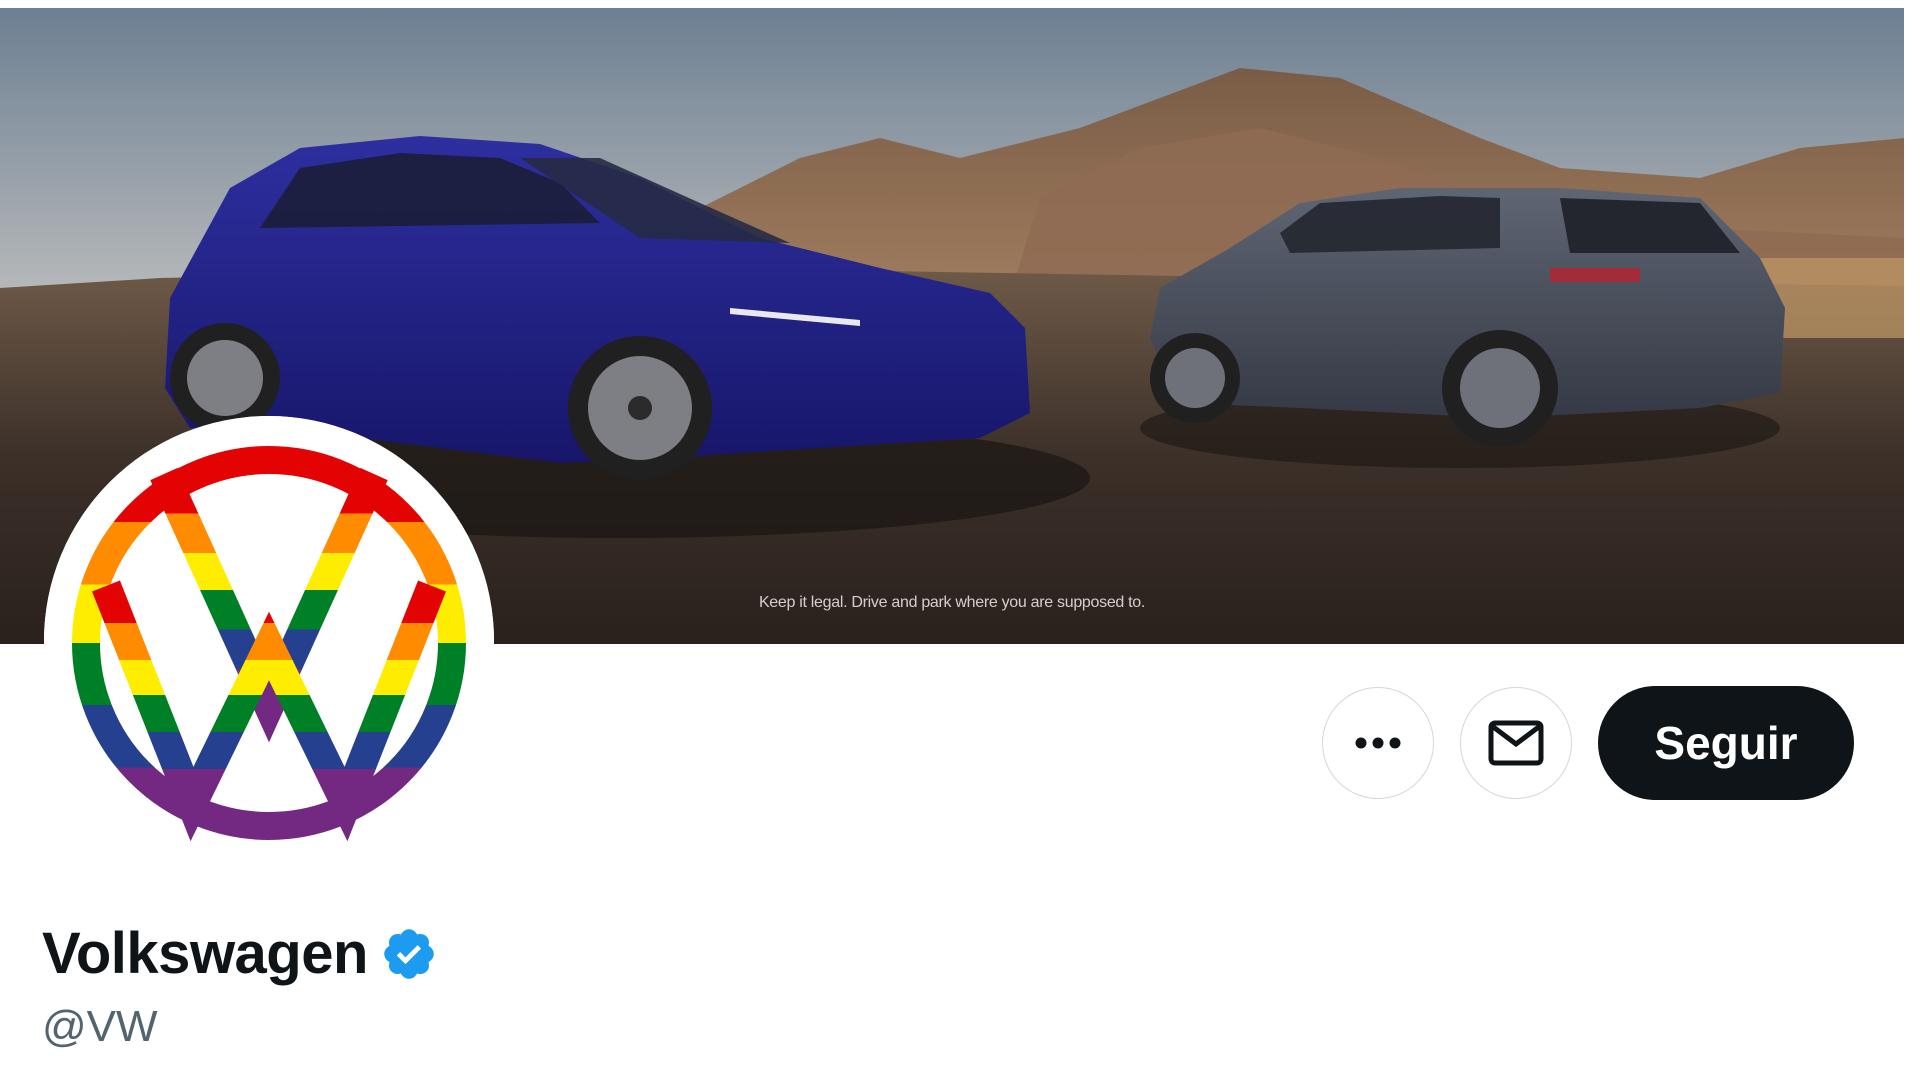 The image size is (1920, 1080). I want to click on profile-name: Volkswagen, so click(205, 953).